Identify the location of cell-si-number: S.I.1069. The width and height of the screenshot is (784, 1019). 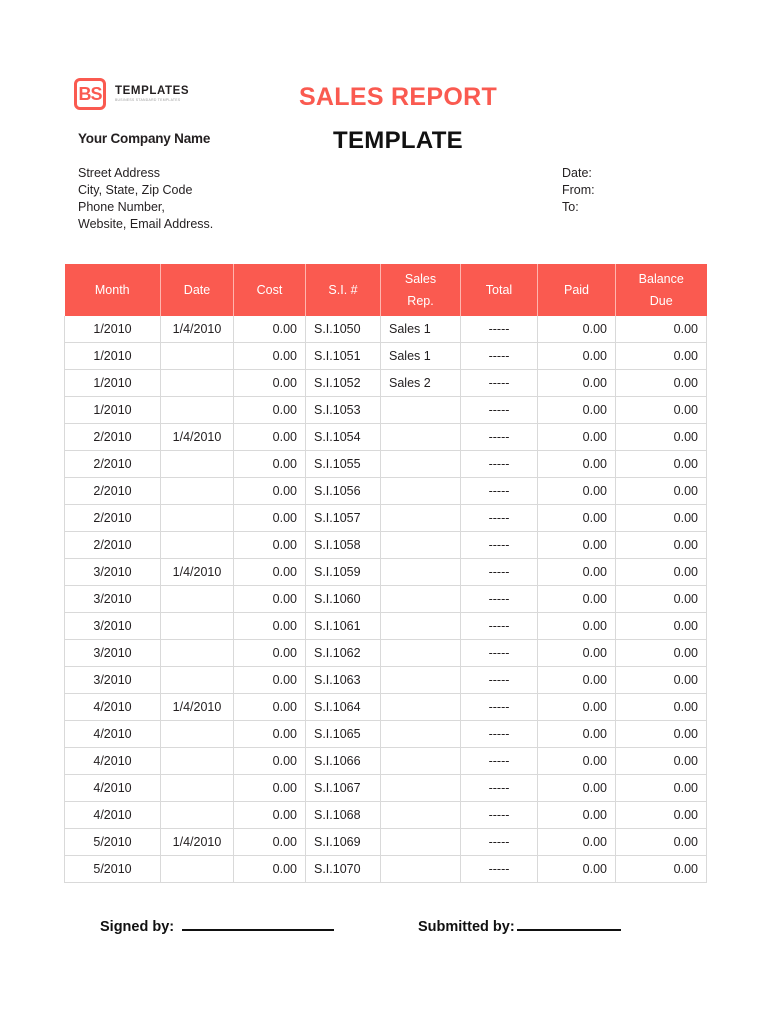
(343, 842).